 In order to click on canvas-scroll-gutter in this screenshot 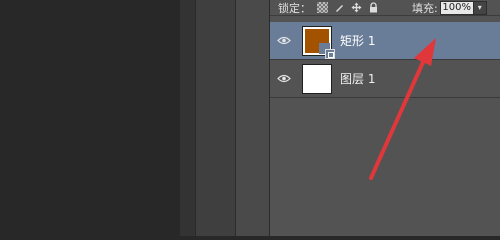, I will do `click(187, 118)`.